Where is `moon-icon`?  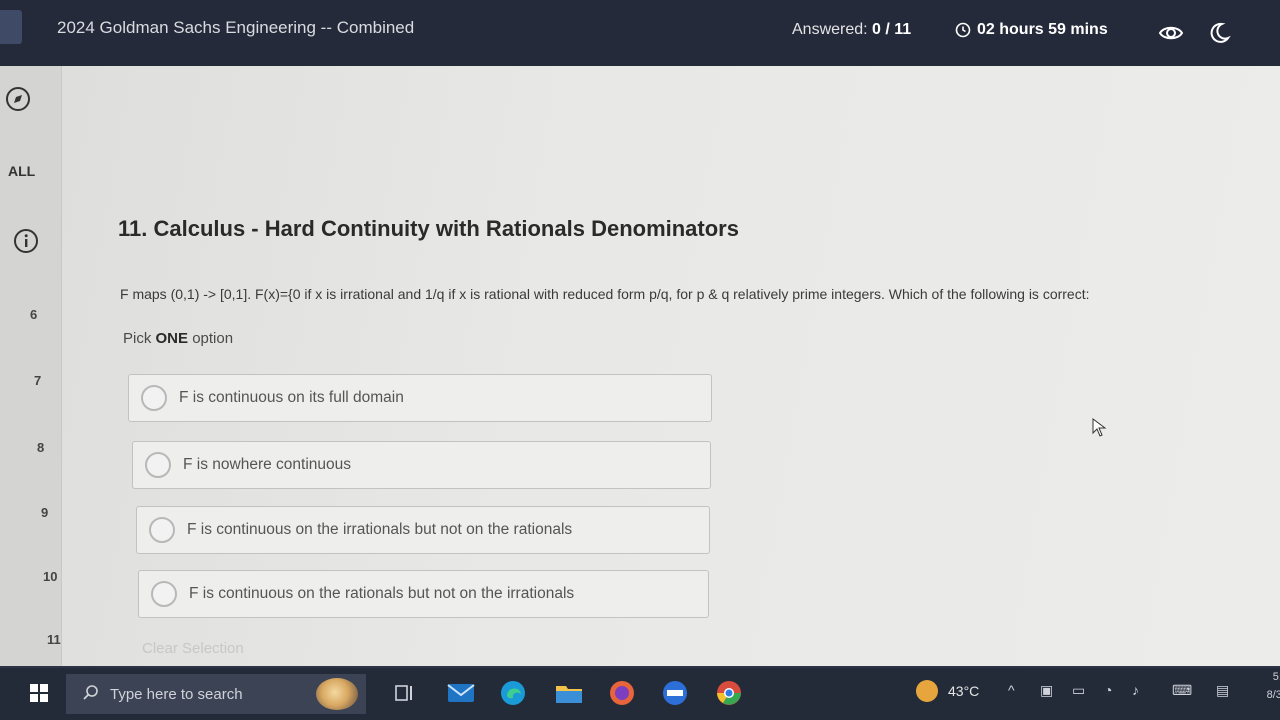 moon-icon is located at coordinates (1219, 33).